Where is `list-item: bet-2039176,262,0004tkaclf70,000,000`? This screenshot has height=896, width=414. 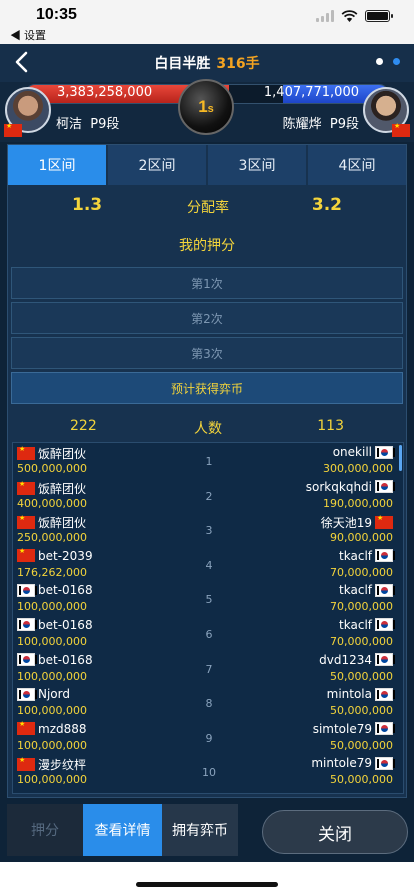
list-item: bet-2039176,262,0004tkaclf70,000,000 is located at coordinates (208, 564).